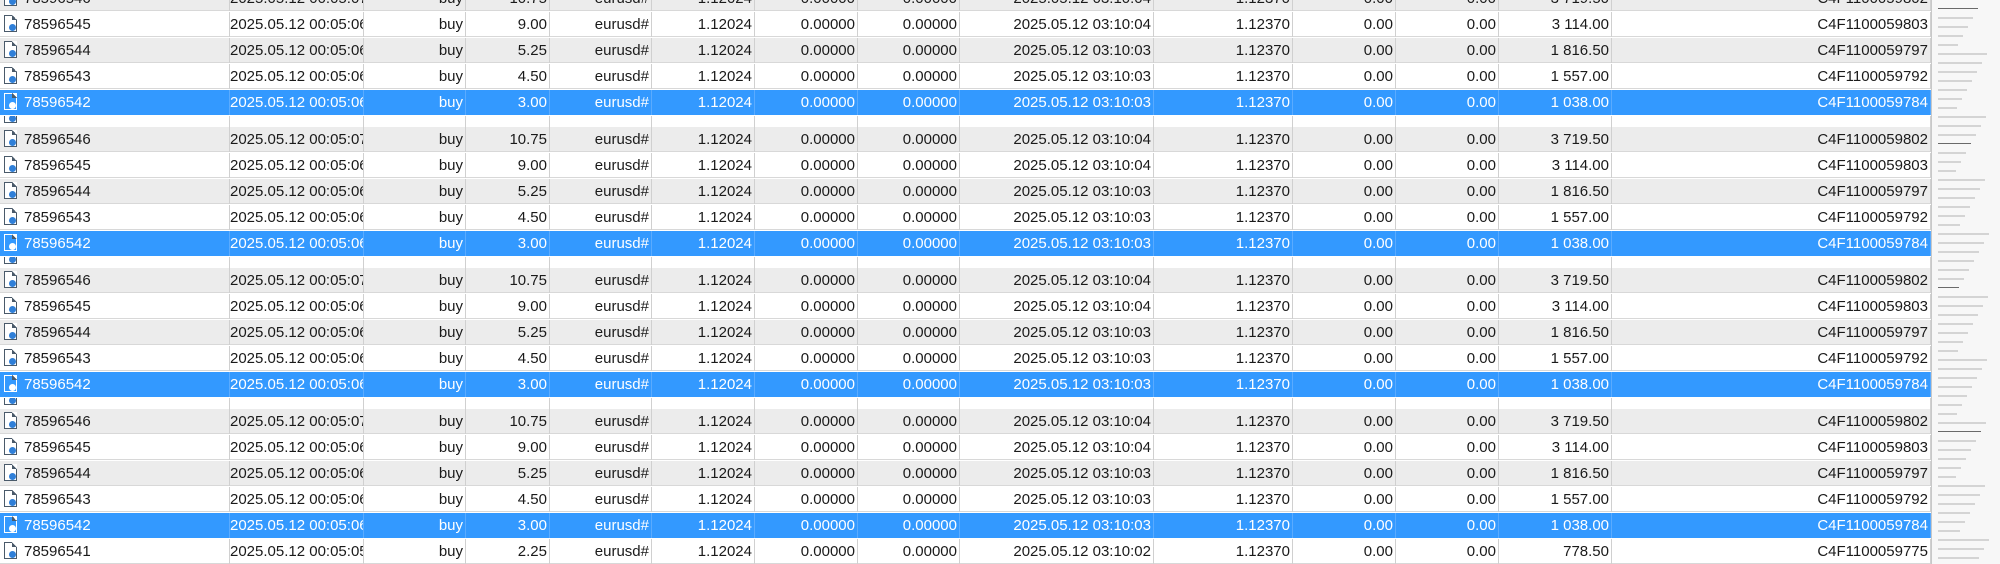  I want to click on cell-swap: 0.00, so click(1447, 165).